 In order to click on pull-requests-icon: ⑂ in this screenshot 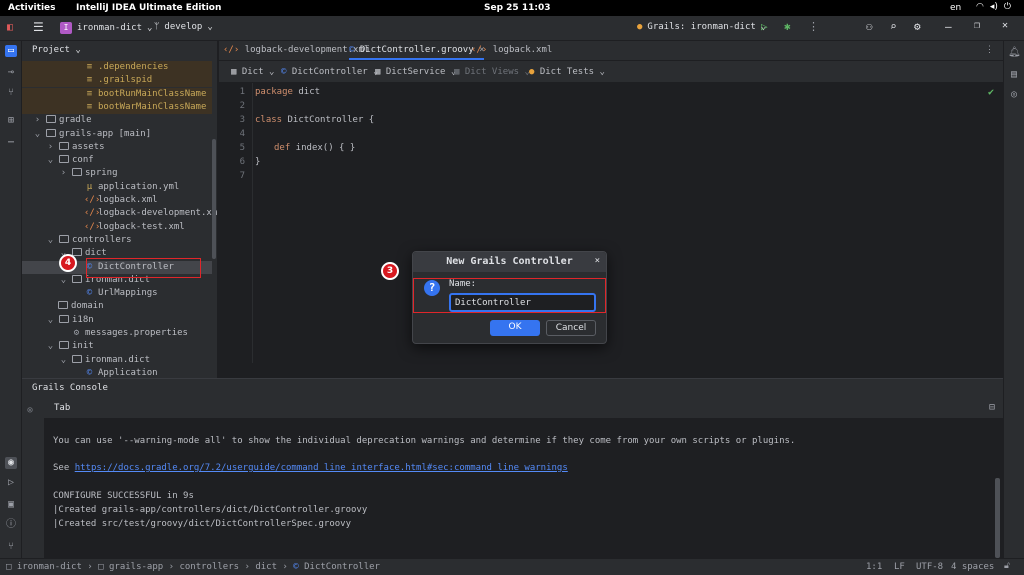, I will do `click(11, 93)`.